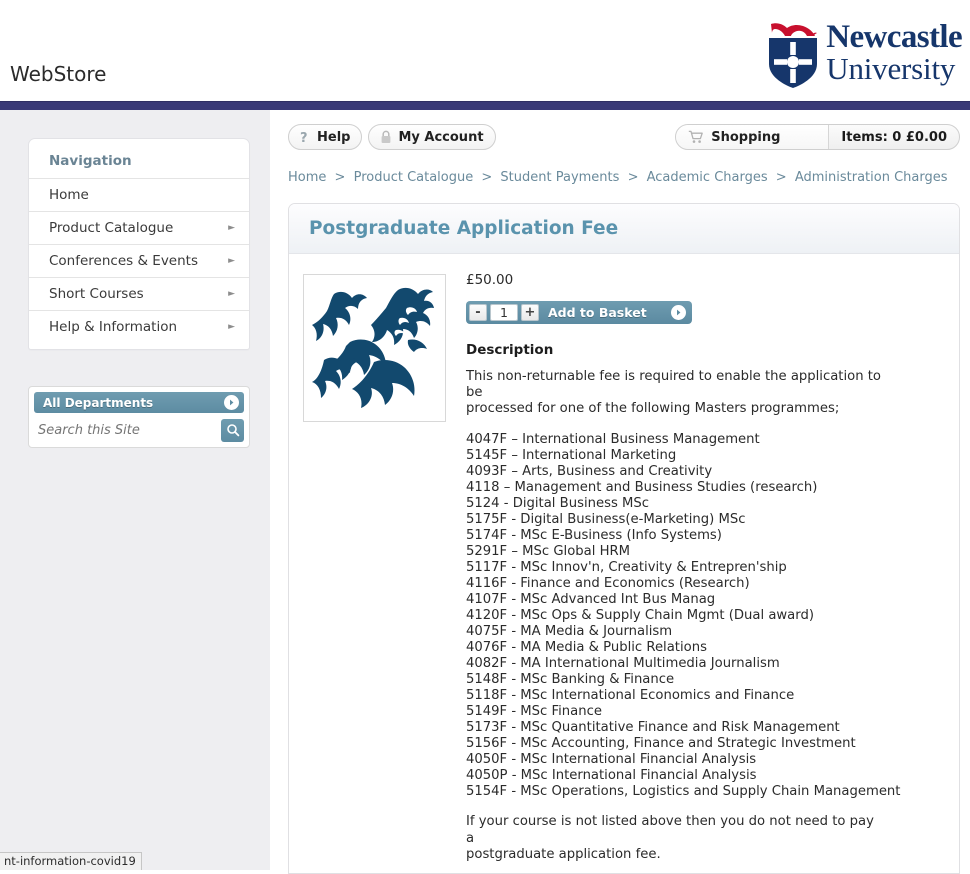 This screenshot has height=874, width=970. What do you see at coordinates (559, 177) in the screenshot?
I see `breadcrumb-item-student-payments: Student Payments` at bounding box center [559, 177].